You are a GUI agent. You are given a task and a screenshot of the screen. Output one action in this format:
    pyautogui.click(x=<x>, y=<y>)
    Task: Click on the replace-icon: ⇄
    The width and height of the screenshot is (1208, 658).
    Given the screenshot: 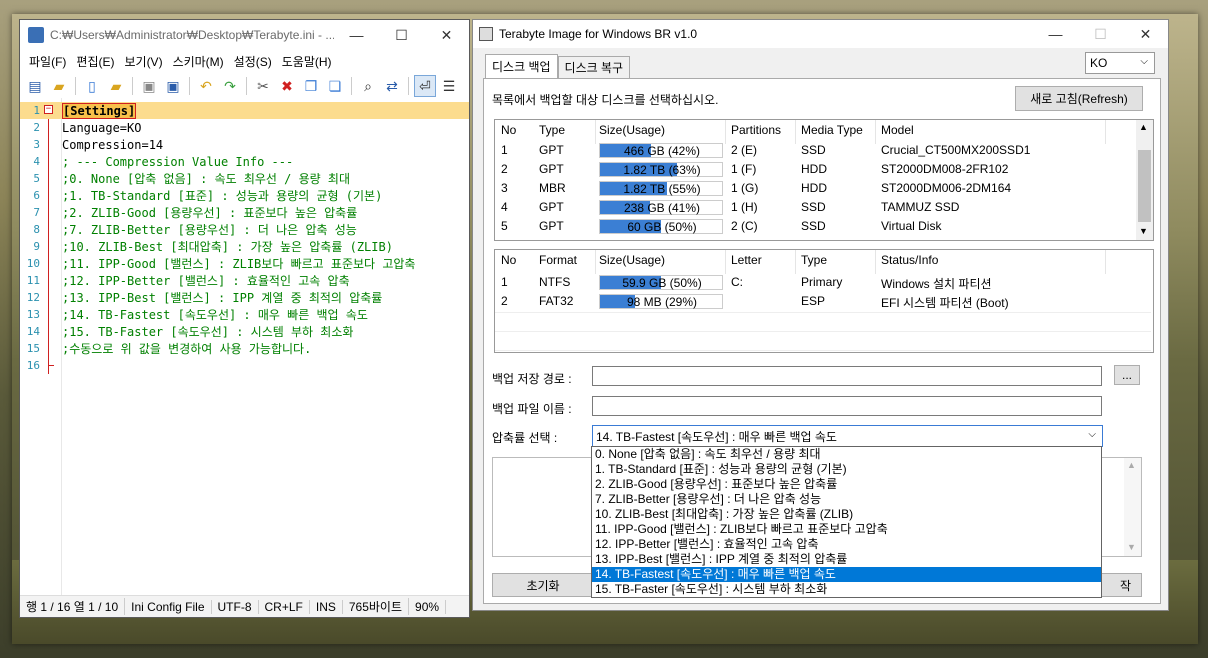 What is the action you would take?
    pyautogui.click(x=392, y=86)
    